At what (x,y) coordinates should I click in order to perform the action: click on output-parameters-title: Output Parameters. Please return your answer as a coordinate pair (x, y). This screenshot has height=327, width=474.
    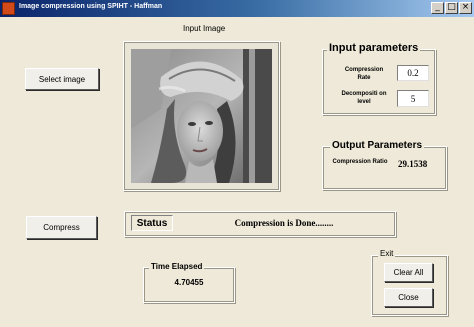
    Looking at the image, I should click on (377, 145).